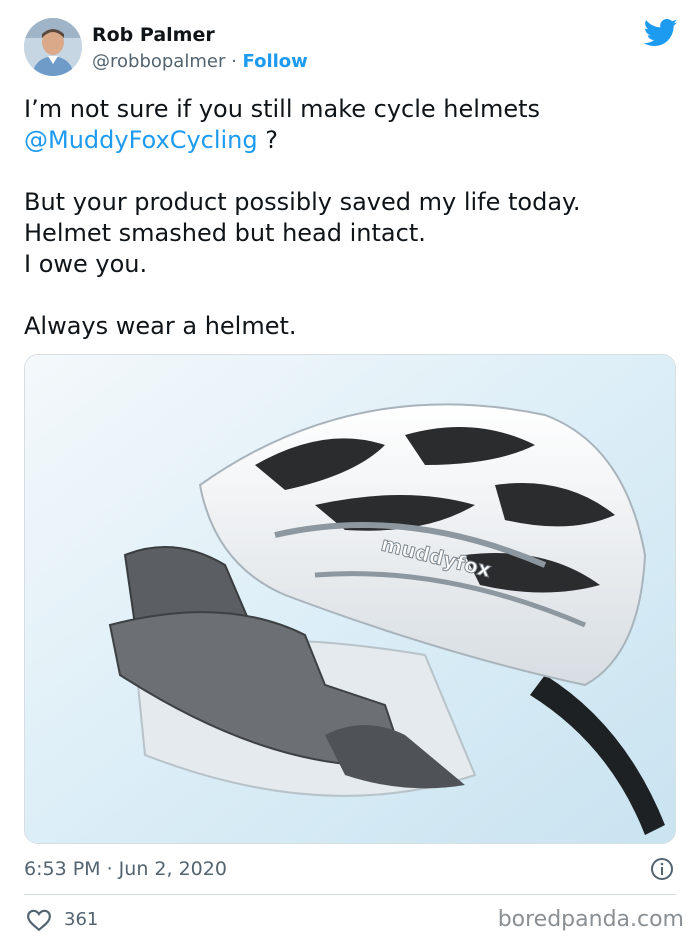 The image size is (700, 947). What do you see at coordinates (81, 919) in the screenshot?
I see `like-count: 361` at bounding box center [81, 919].